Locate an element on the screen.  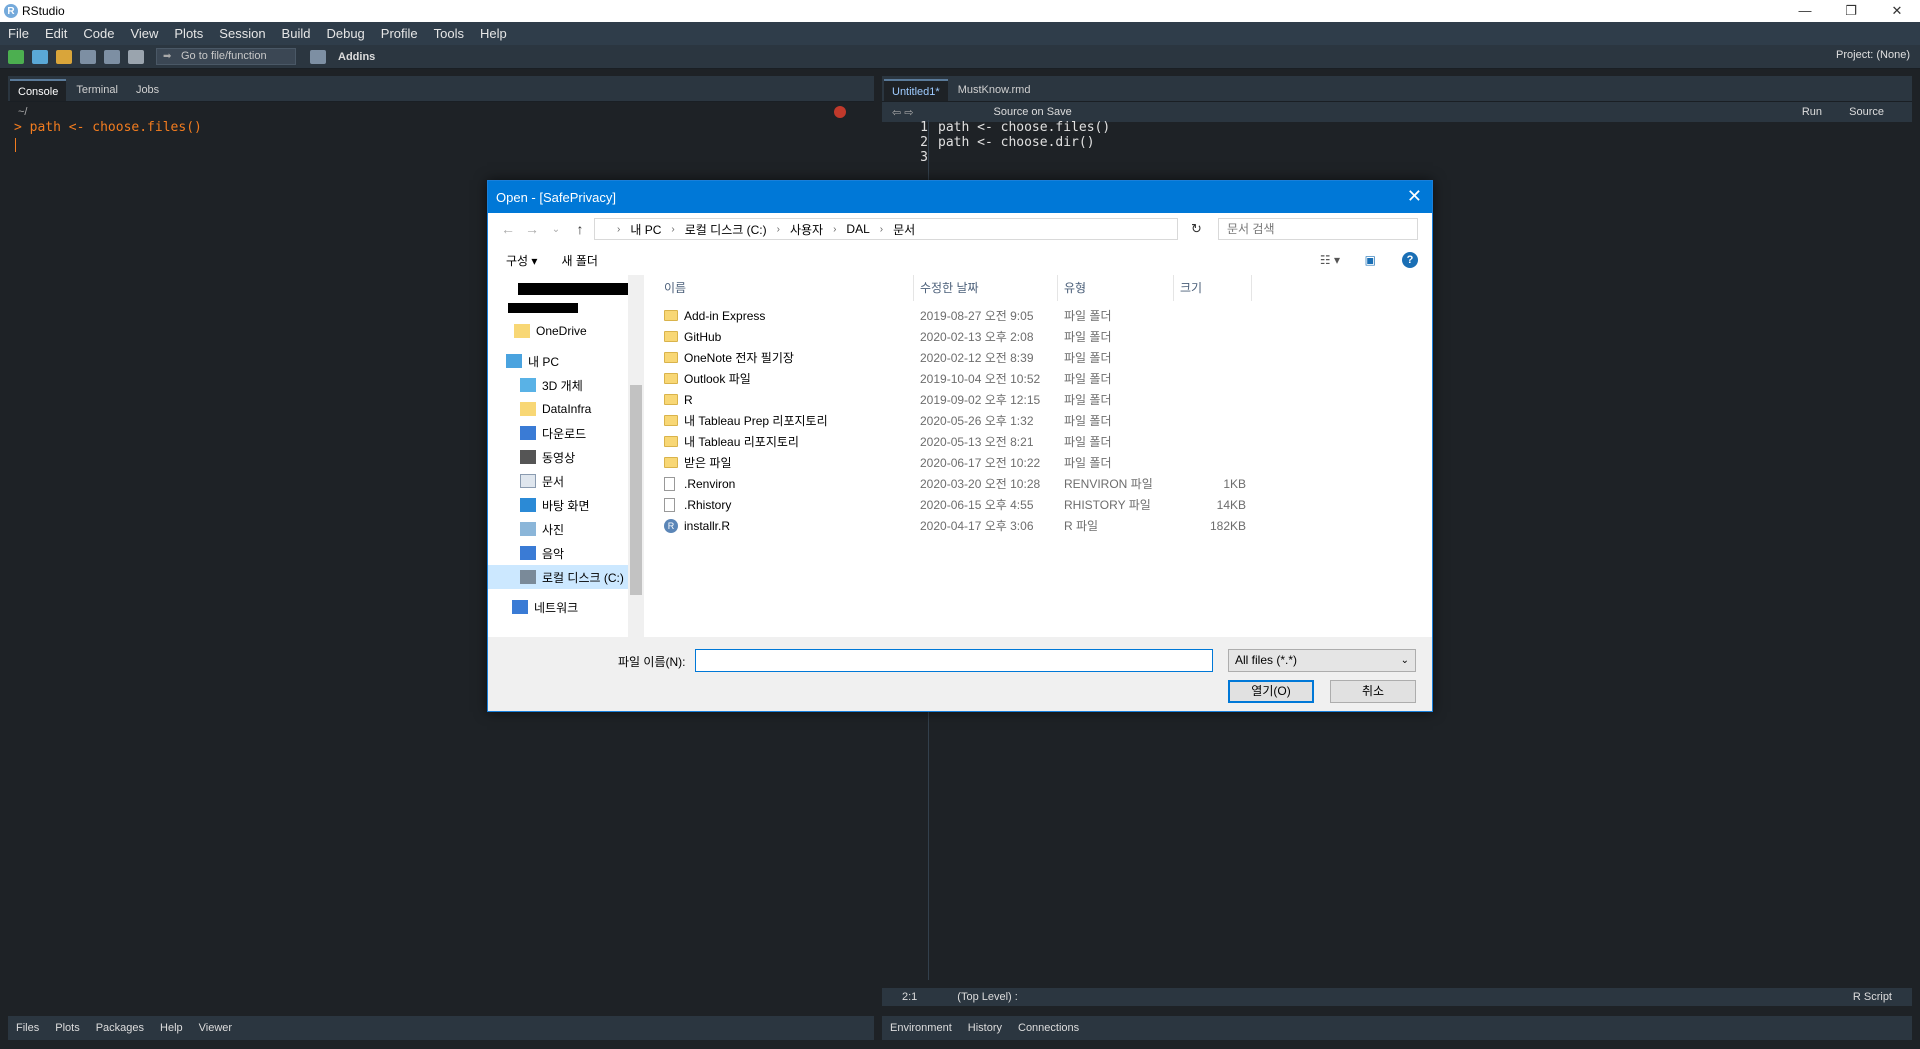
column-size: 크기 is located at coordinates (1213, 287).